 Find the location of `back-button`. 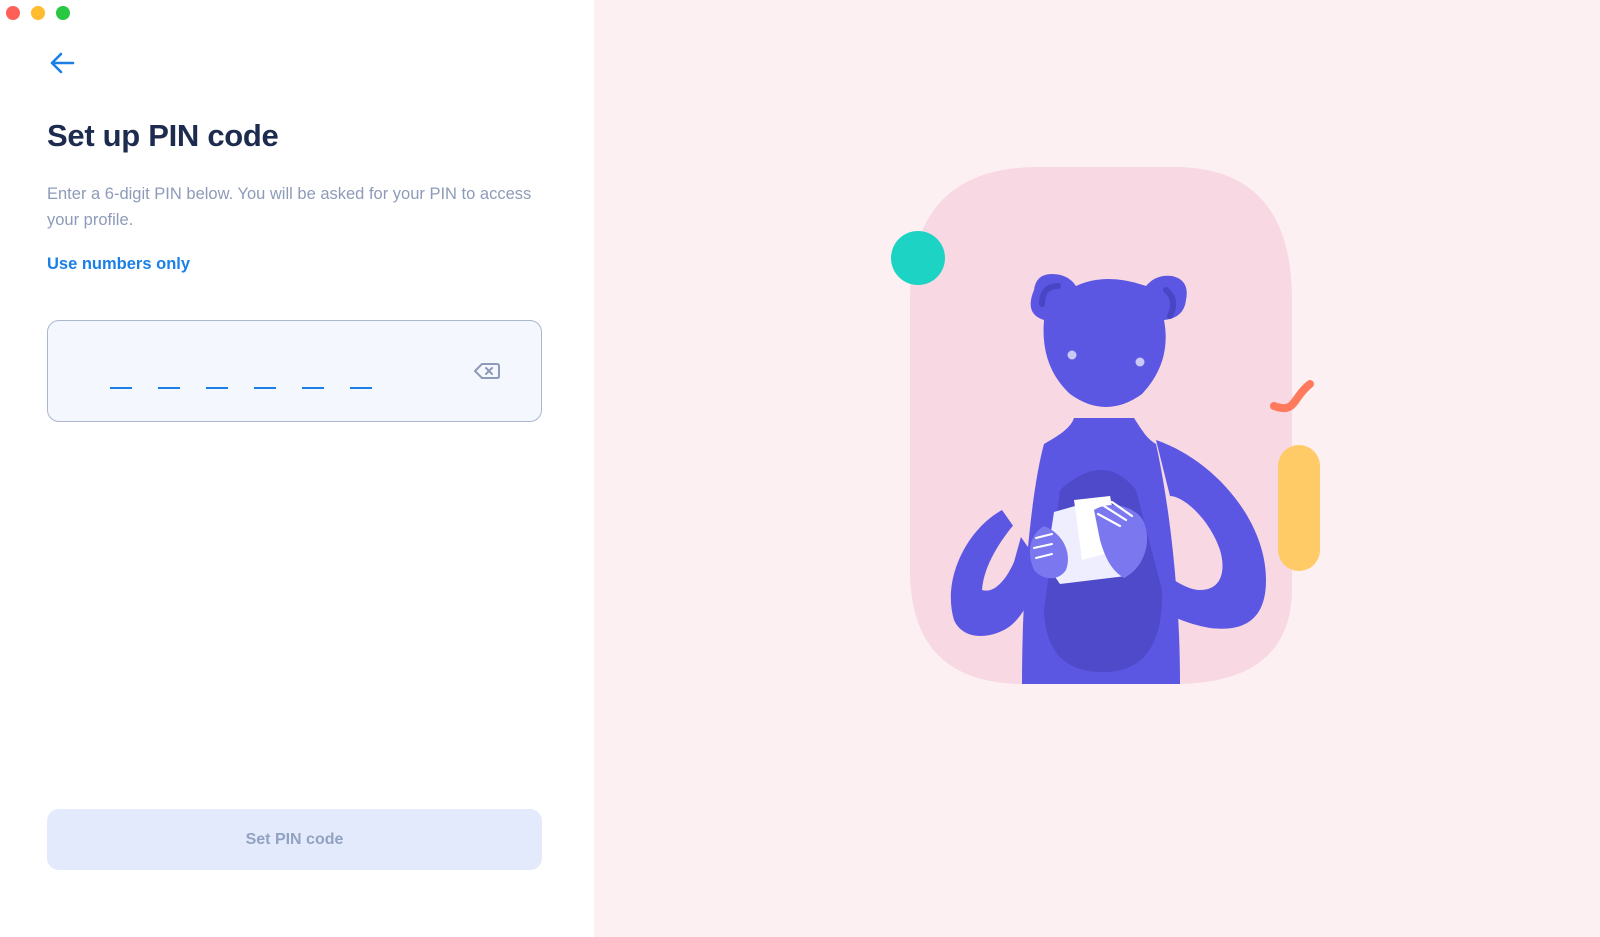

back-button is located at coordinates (62, 63).